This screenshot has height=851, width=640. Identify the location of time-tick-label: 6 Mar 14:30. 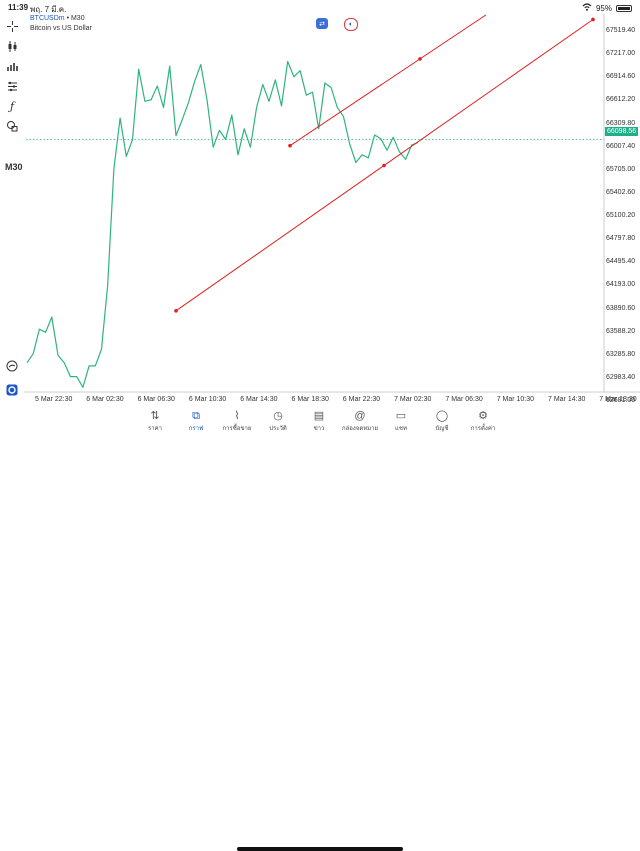
(259, 399).